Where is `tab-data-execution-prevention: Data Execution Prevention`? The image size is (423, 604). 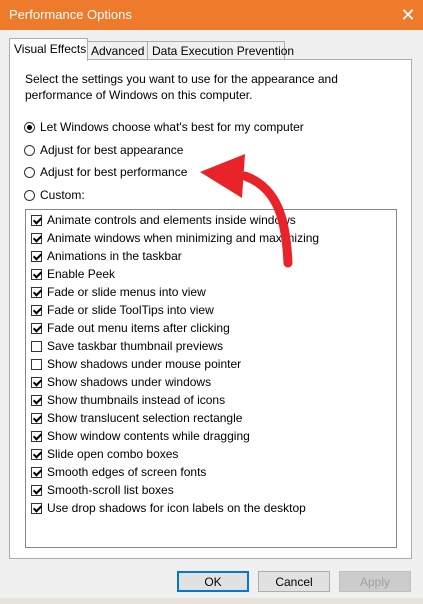
tab-data-execution-prevention: Data Execution Prevention is located at coordinates (220, 50).